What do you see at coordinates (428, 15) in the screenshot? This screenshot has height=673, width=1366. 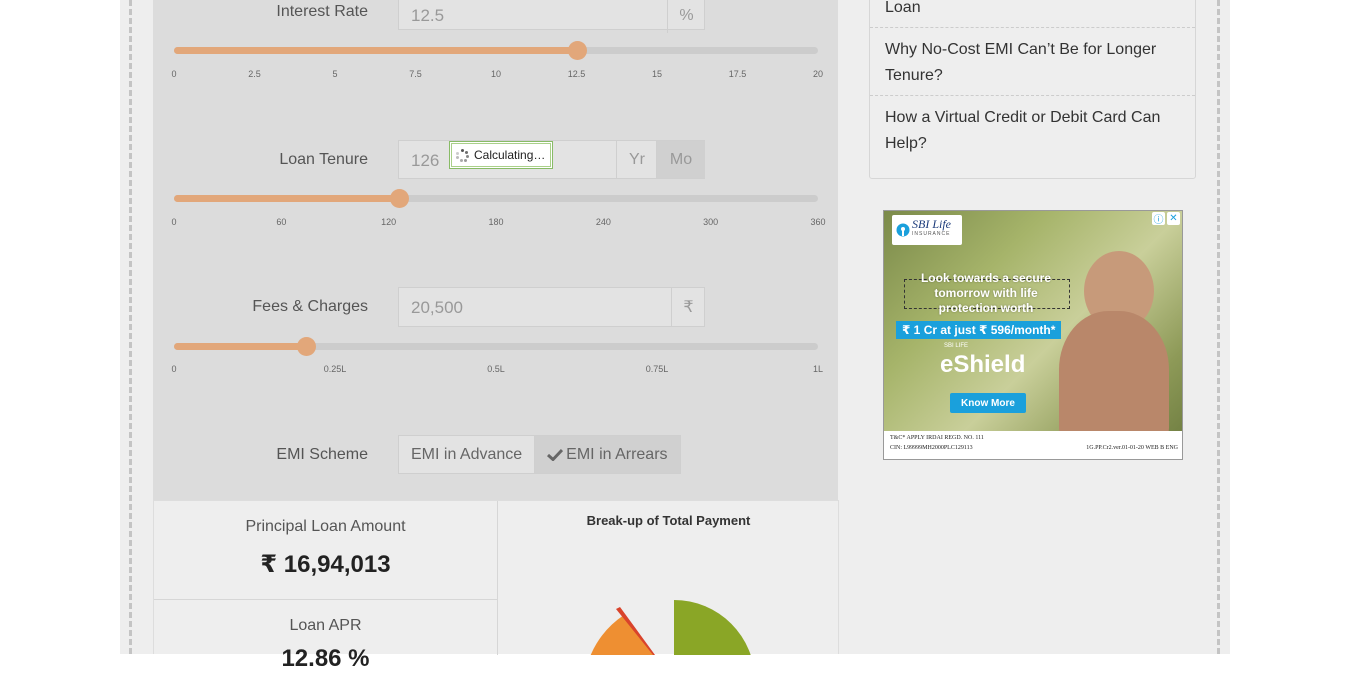 I see `interest-rate-value: 12.5` at bounding box center [428, 15].